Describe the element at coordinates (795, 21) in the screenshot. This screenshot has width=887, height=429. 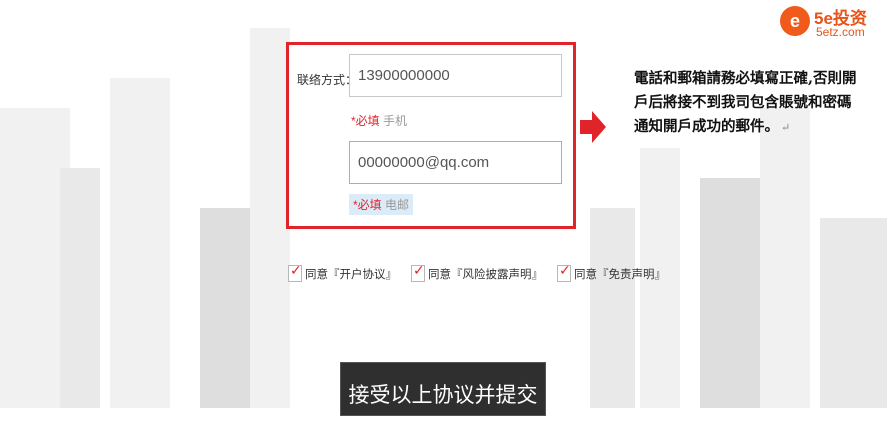
I see `logo-mark-icon: e` at that location.